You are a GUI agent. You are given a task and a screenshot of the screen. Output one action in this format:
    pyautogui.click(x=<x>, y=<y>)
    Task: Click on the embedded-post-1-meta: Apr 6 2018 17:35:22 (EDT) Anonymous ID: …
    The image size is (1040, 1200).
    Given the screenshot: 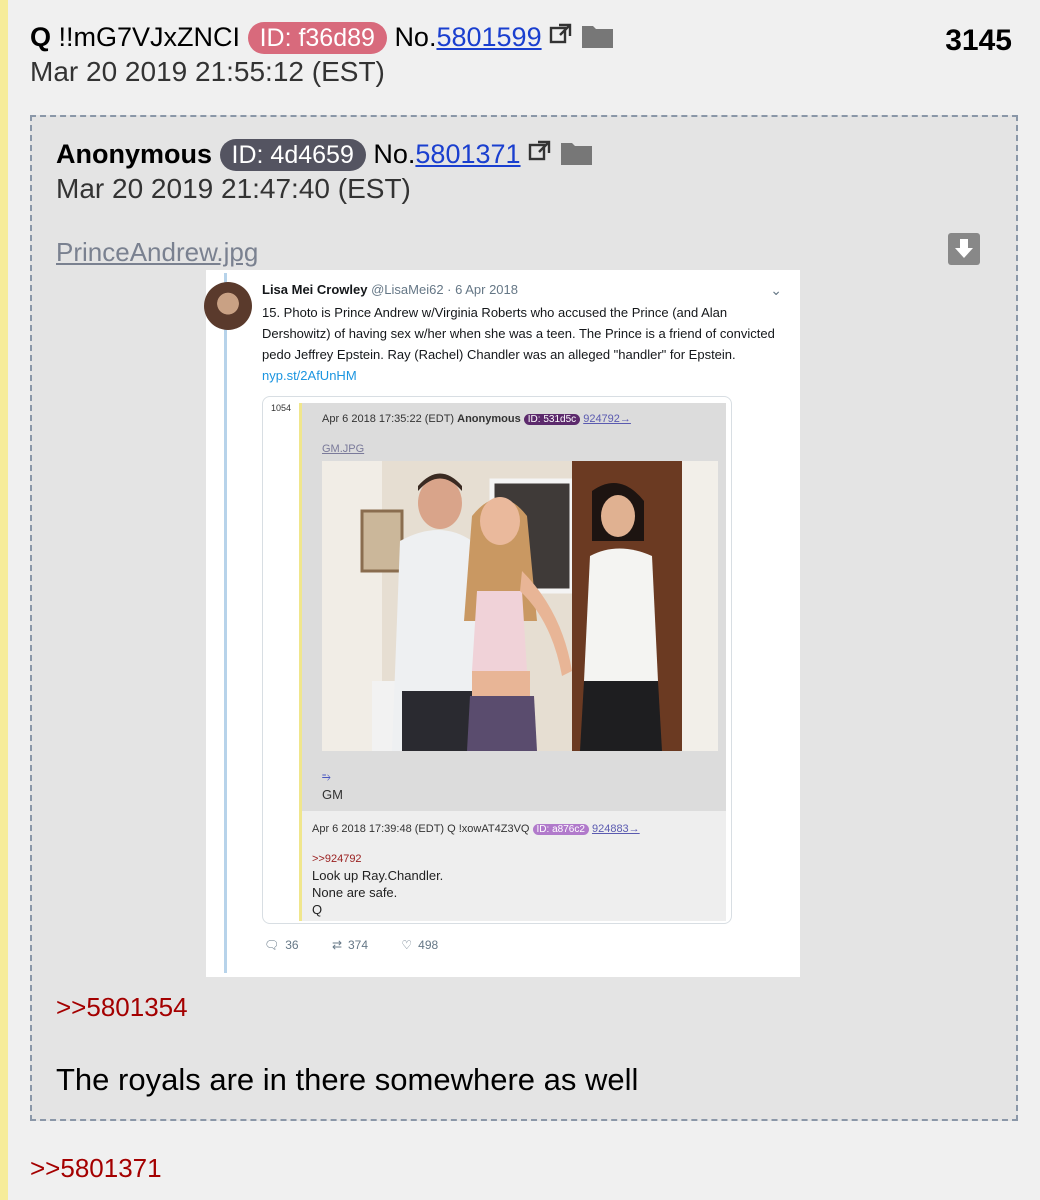 What is the action you would take?
    pyautogui.click(x=476, y=419)
    